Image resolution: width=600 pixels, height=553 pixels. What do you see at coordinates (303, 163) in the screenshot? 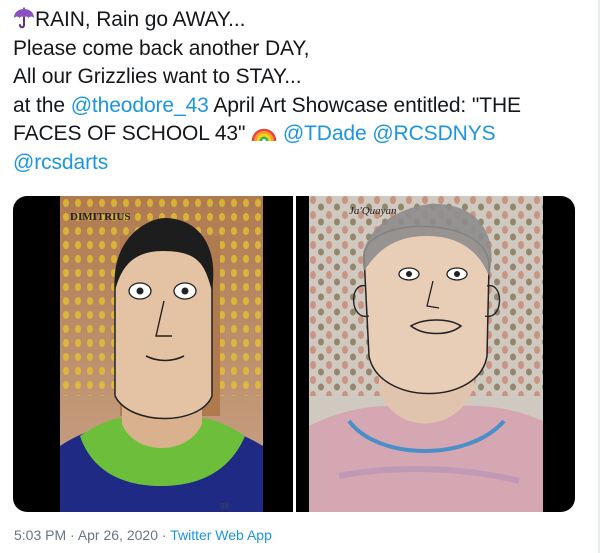
I see `tweet-line-6: @rcsdarts` at bounding box center [303, 163].